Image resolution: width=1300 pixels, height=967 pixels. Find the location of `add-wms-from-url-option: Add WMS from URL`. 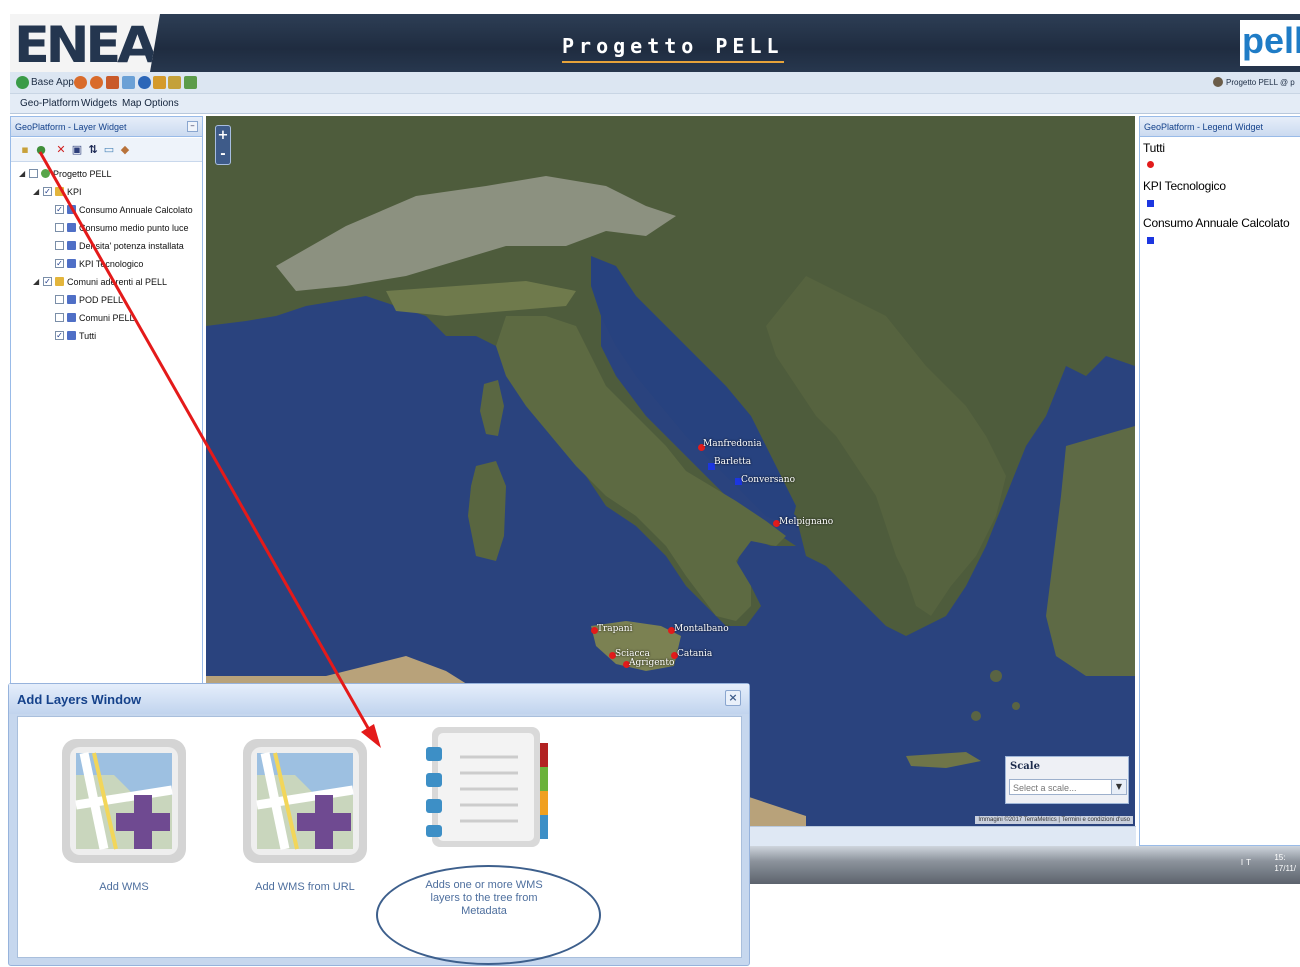

add-wms-from-url-option: Add WMS from URL is located at coordinates (305, 815).